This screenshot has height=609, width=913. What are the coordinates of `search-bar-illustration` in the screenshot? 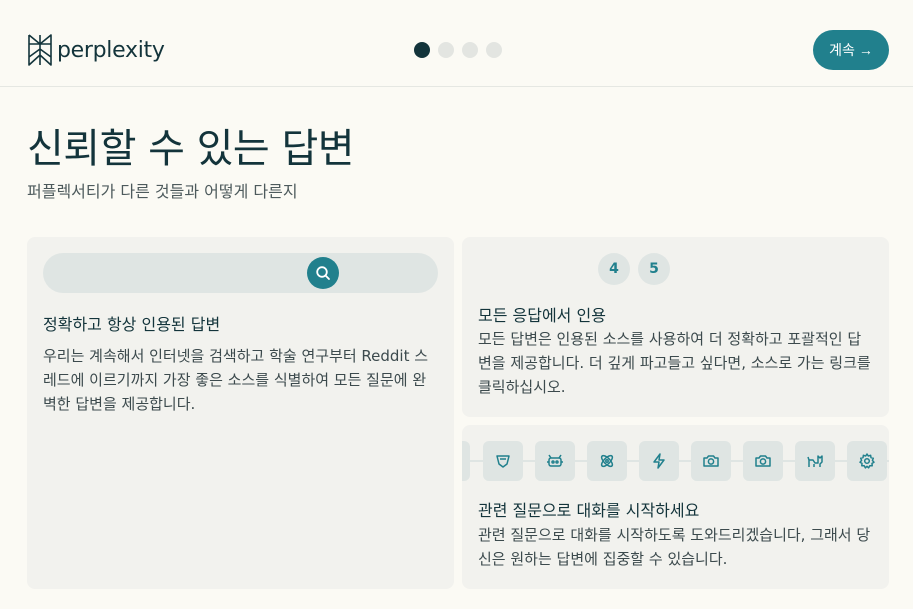 It's located at (240, 273).